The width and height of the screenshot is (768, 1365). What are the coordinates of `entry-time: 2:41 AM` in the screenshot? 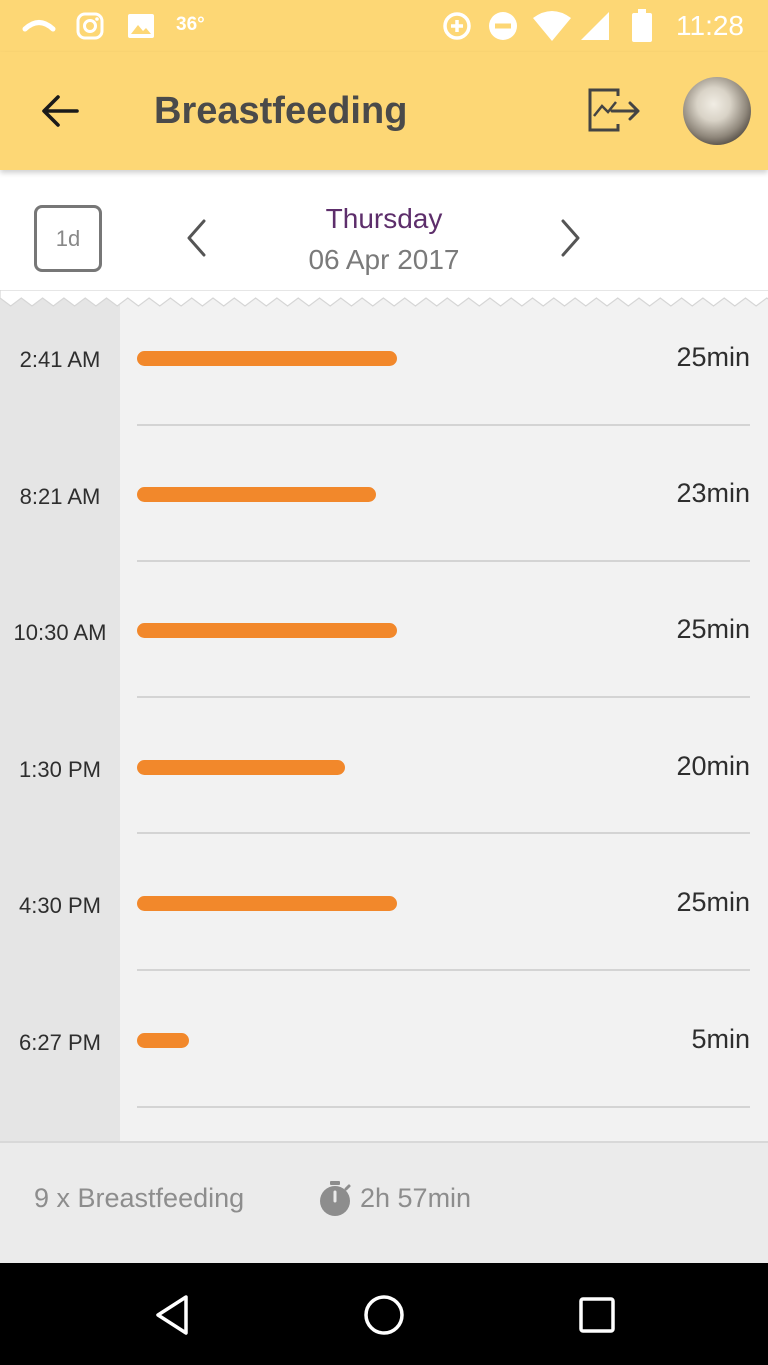 It's located at (60, 359).